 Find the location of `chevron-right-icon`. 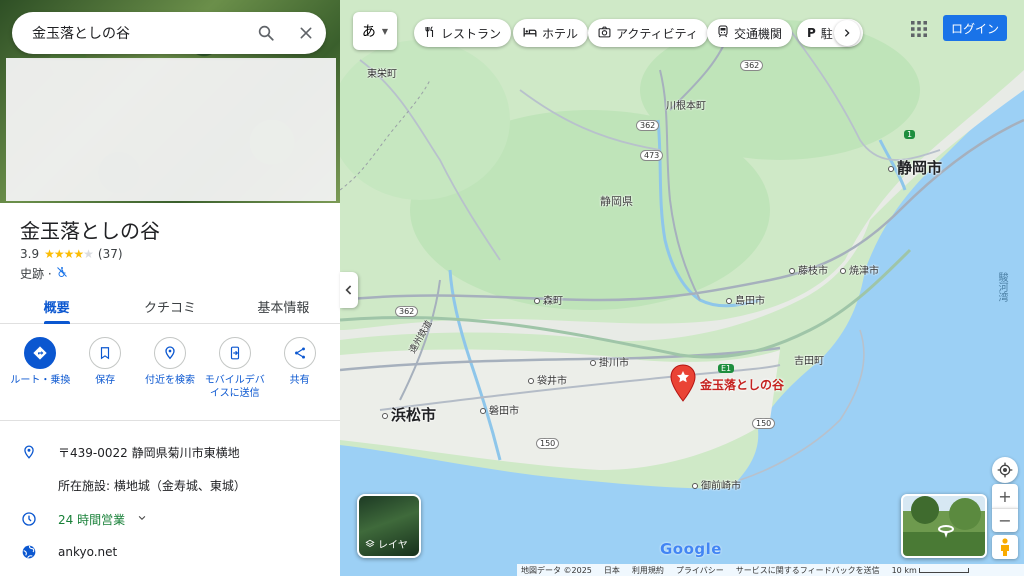

chevron-right-icon is located at coordinates (847, 33).